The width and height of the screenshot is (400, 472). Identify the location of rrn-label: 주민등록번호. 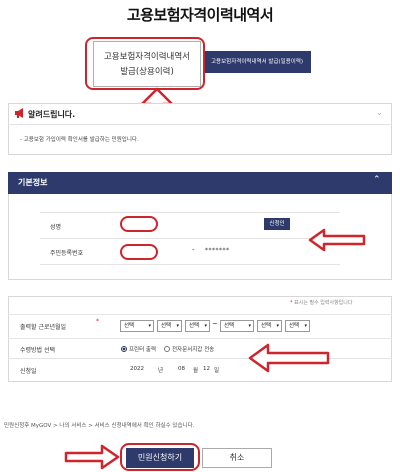
(67, 253).